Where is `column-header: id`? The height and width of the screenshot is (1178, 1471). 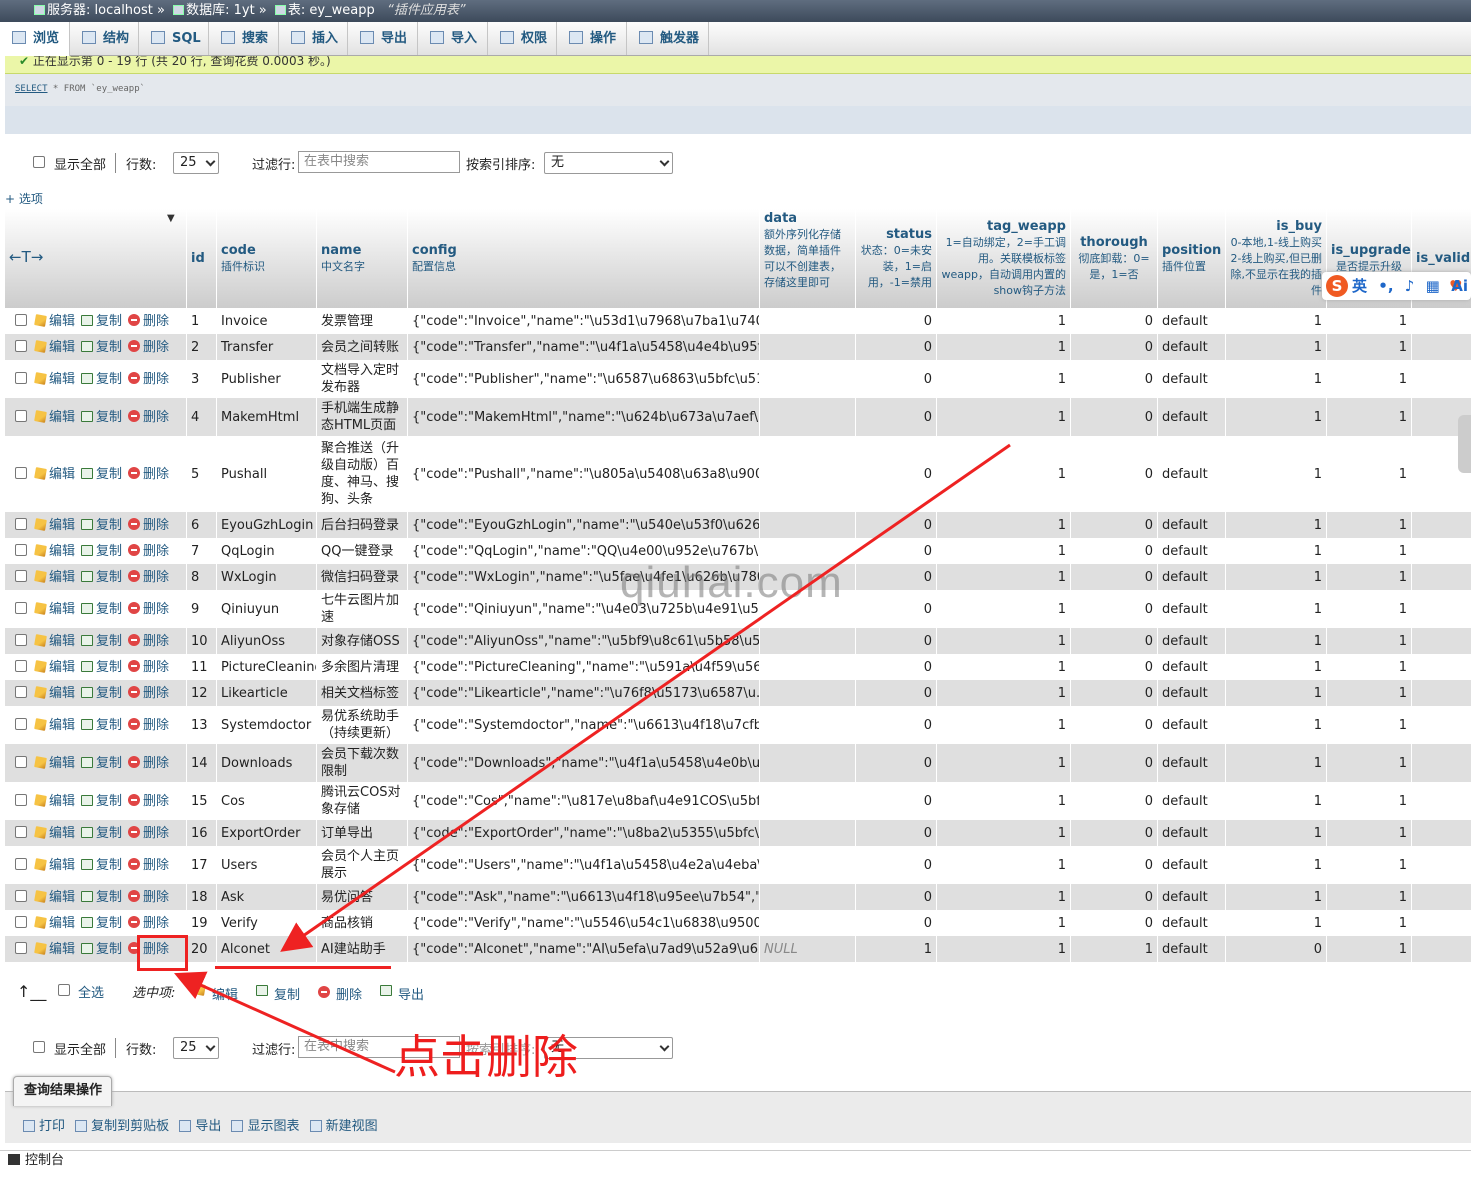
column-header: id is located at coordinates (202, 258).